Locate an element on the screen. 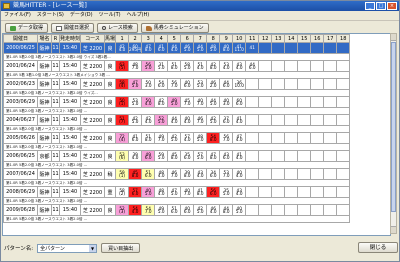 The width and height of the screenshot is (400, 262). menu-start: スタート(S) is located at coordinates (50, 15).